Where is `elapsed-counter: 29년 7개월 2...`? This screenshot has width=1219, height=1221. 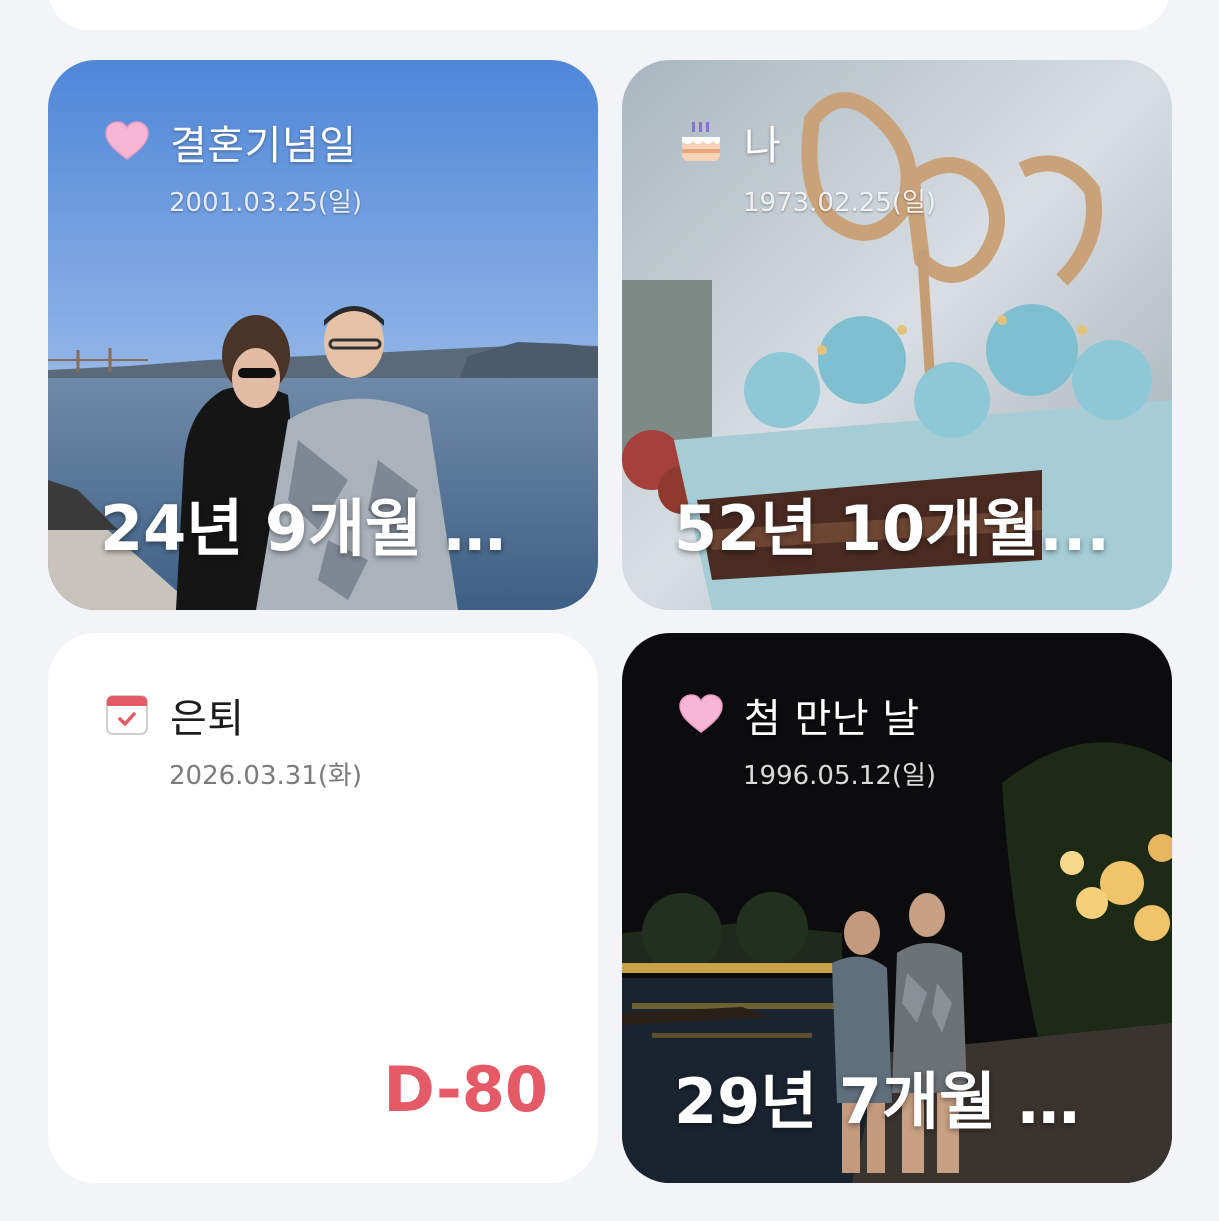 elapsed-counter: 29년 7개월 2... is located at coordinates (898, 1101).